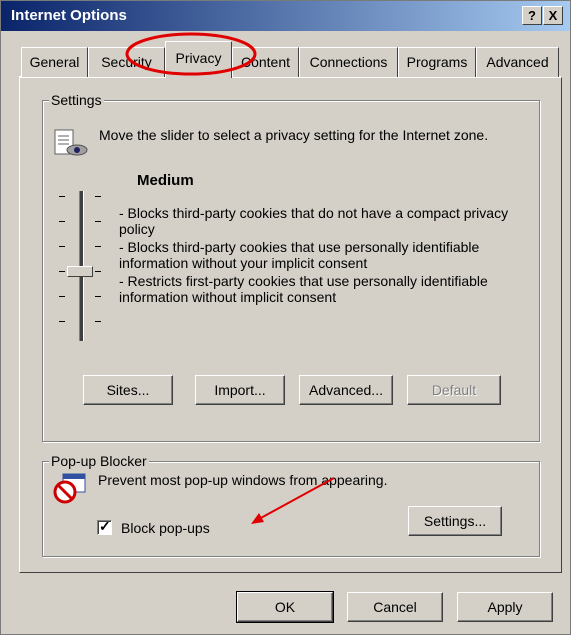 This screenshot has height=635, width=571. Describe the element at coordinates (395, 607) in the screenshot. I see `cancel-button: Cancel` at that location.